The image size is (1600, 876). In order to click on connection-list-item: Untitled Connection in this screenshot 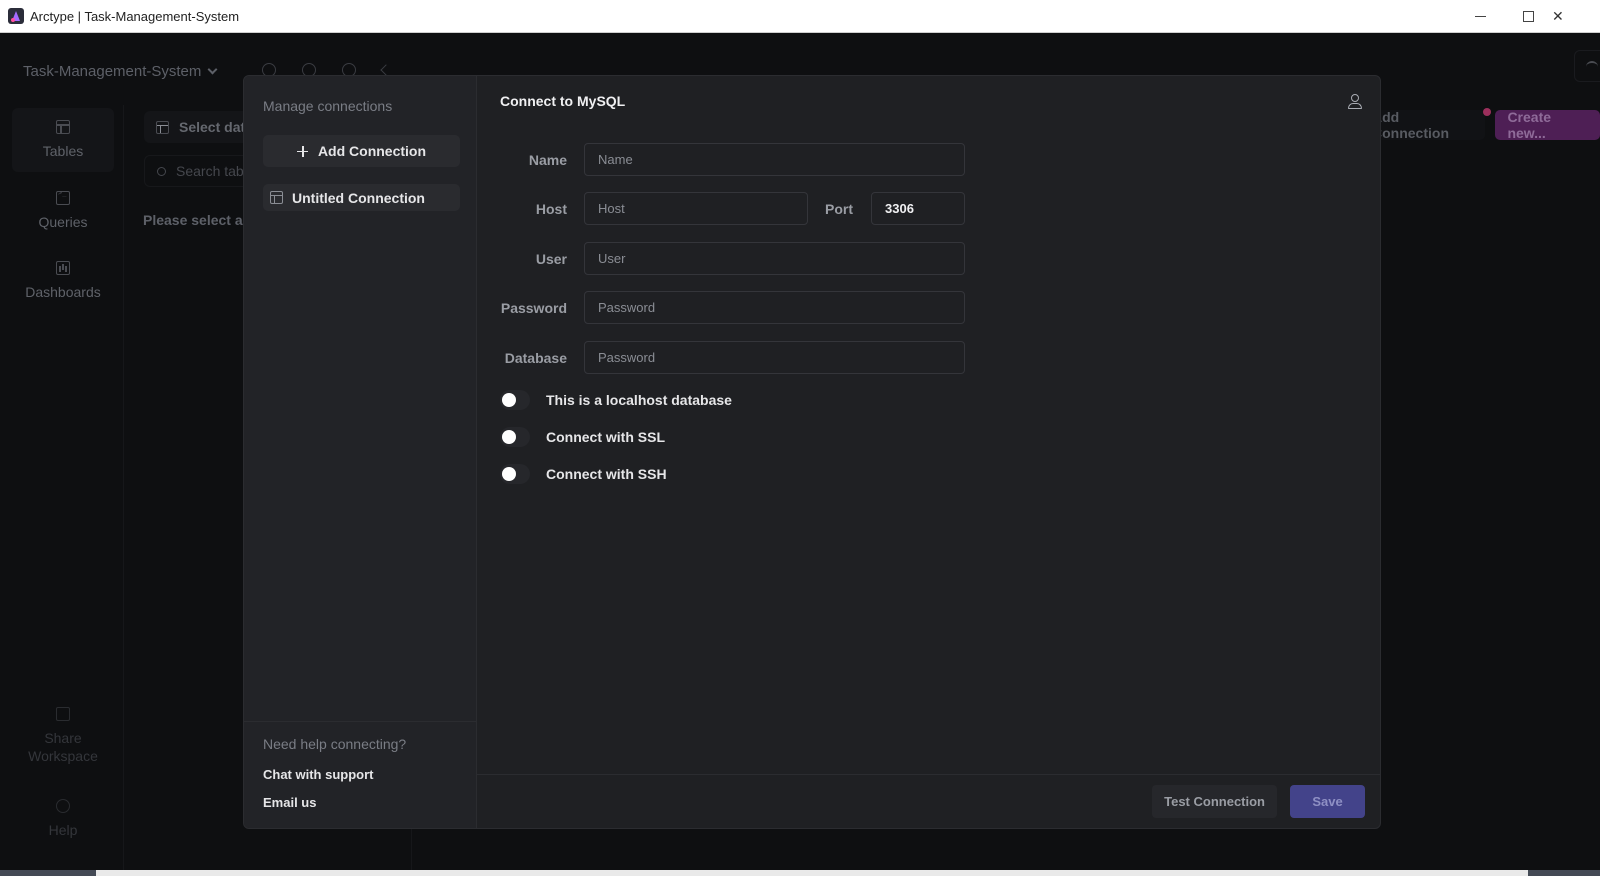, I will do `click(361, 197)`.